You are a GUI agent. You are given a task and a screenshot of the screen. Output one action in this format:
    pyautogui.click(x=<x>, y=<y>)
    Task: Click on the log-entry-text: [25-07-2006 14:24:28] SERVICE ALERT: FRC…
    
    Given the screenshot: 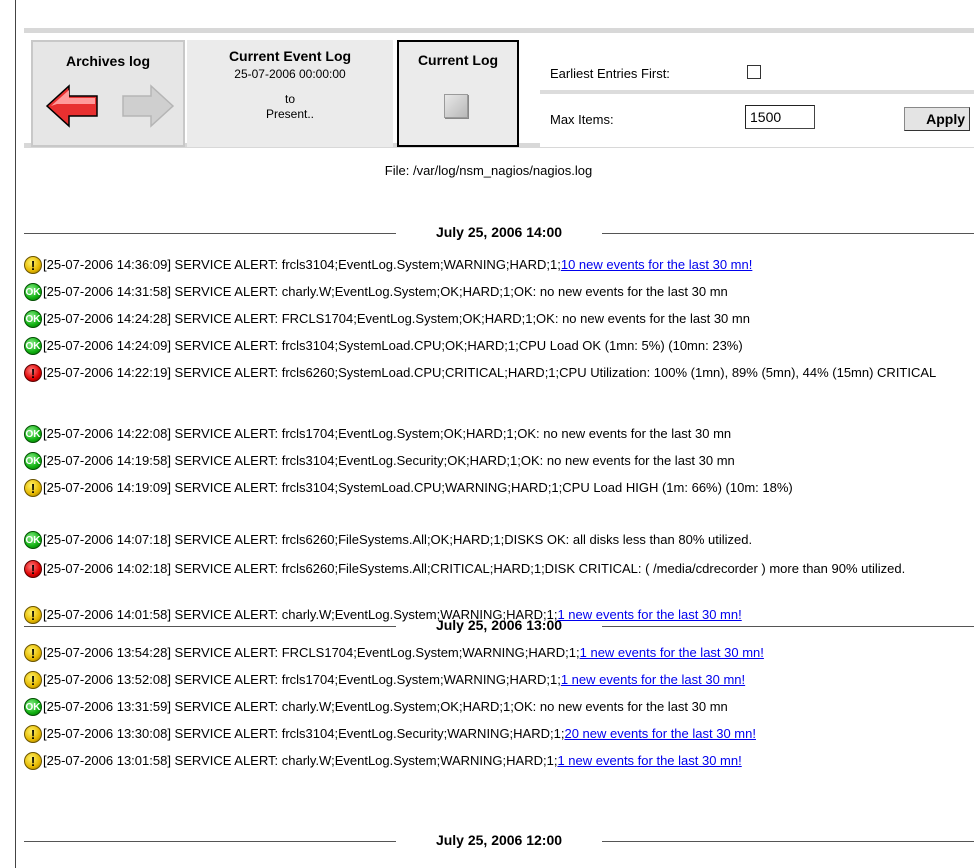 What is the action you would take?
    pyautogui.click(x=508, y=319)
    